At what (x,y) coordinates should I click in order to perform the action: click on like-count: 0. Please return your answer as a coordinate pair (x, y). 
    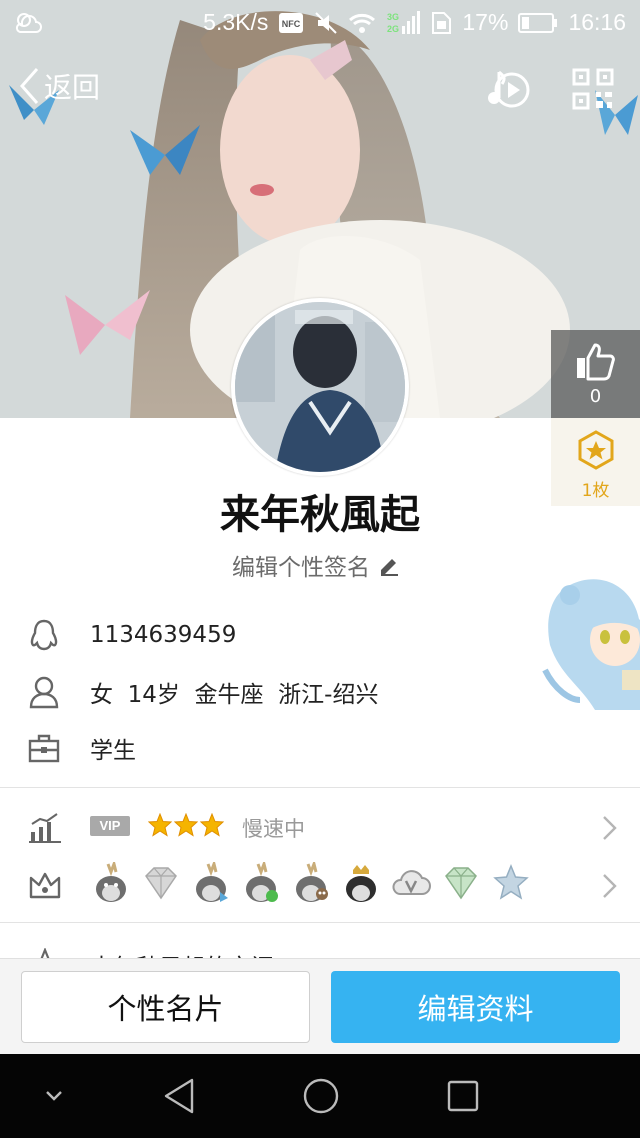
    Looking at the image, I should click on (595, 396).